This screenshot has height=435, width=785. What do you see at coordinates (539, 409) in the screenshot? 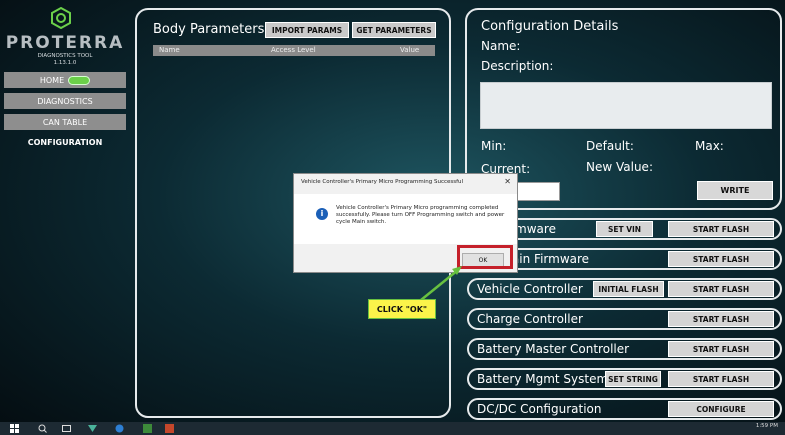
I see `row-dcdc-label: DC/DC Configuration` at bounding box center [539, 409].